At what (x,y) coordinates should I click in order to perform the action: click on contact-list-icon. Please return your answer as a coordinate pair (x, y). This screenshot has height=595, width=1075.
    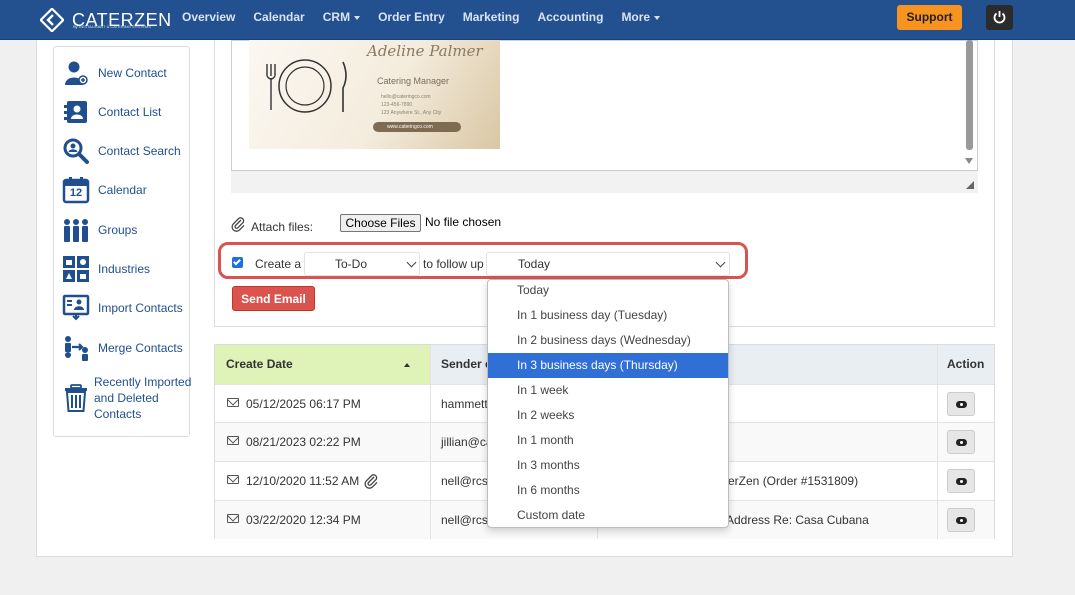
    Looking at the image, I should click on (76, 112).